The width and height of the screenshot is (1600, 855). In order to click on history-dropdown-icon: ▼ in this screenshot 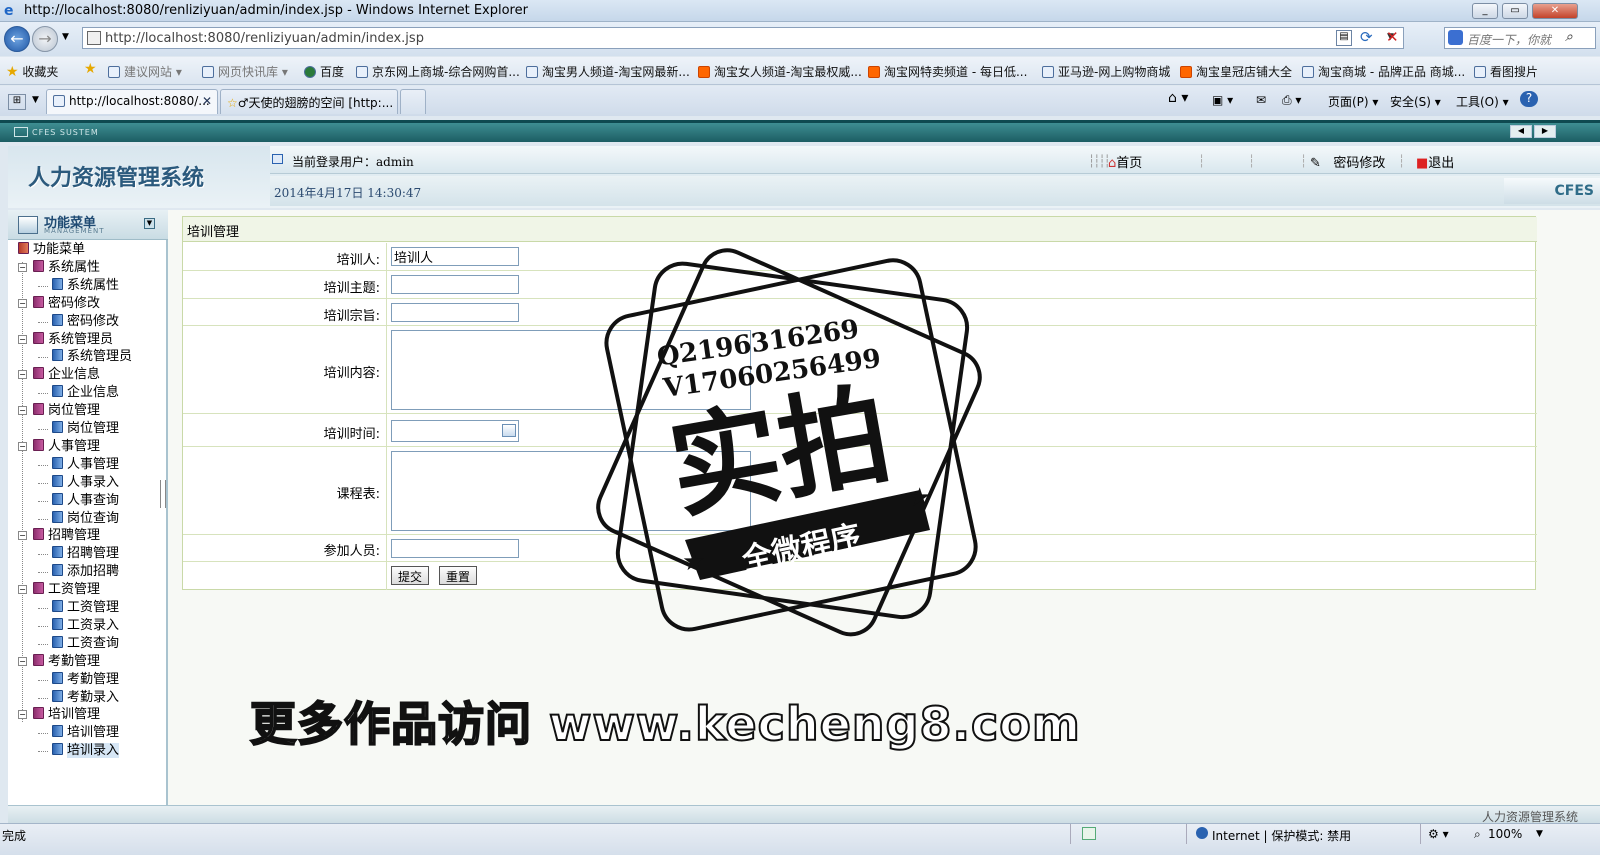, I will do `click(65, 37)`.